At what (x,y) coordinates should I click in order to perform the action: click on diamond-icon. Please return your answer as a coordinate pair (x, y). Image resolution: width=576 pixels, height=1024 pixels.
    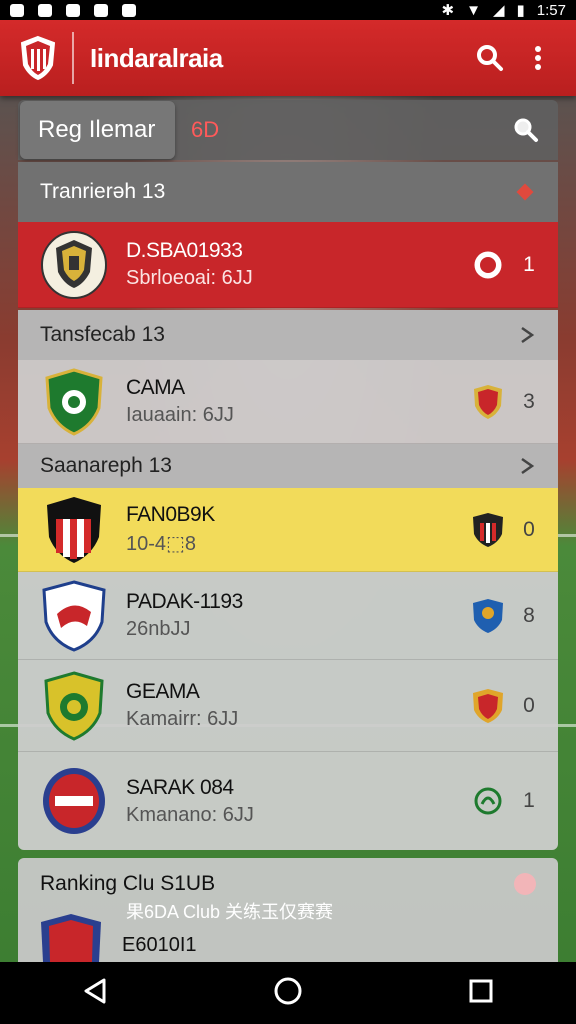
    Looking at the image, I should click on (525, 192).